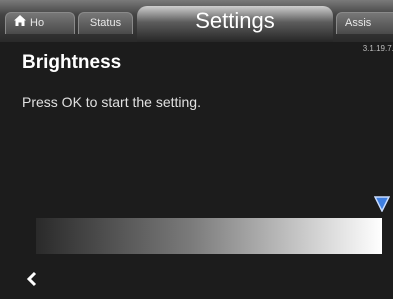  I want to click on tab-status: Status, so click(105, 23).